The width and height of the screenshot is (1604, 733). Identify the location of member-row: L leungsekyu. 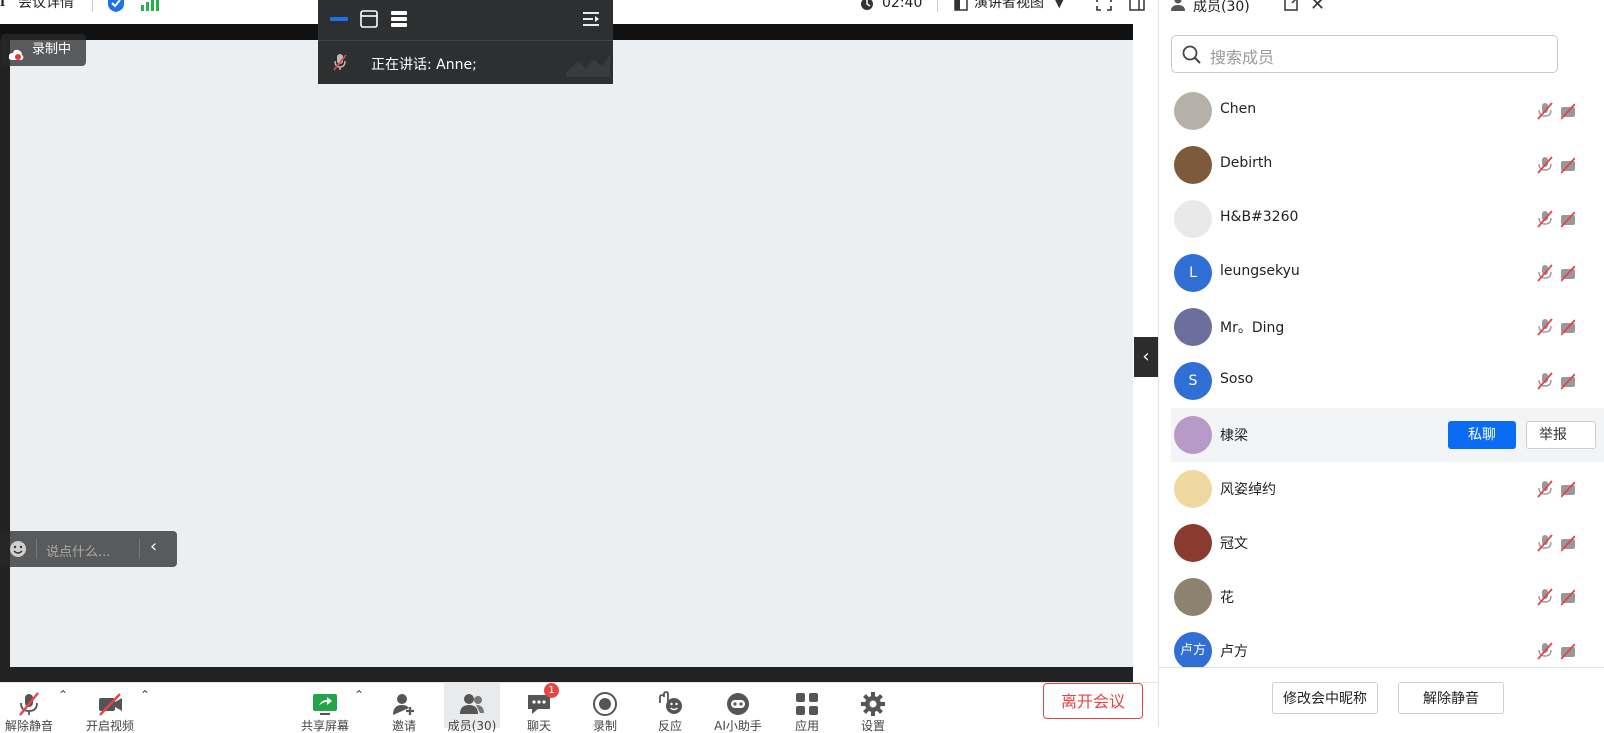
(1387, 273).